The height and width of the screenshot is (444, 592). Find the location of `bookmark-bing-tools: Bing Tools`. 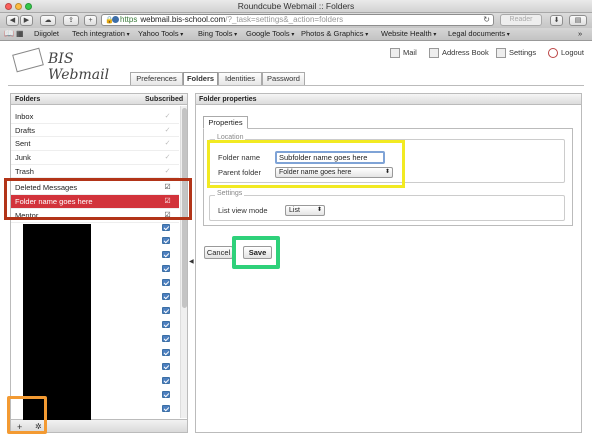

bookmark-bing-tools: Bing Tools is located at coordinates (217, 34).